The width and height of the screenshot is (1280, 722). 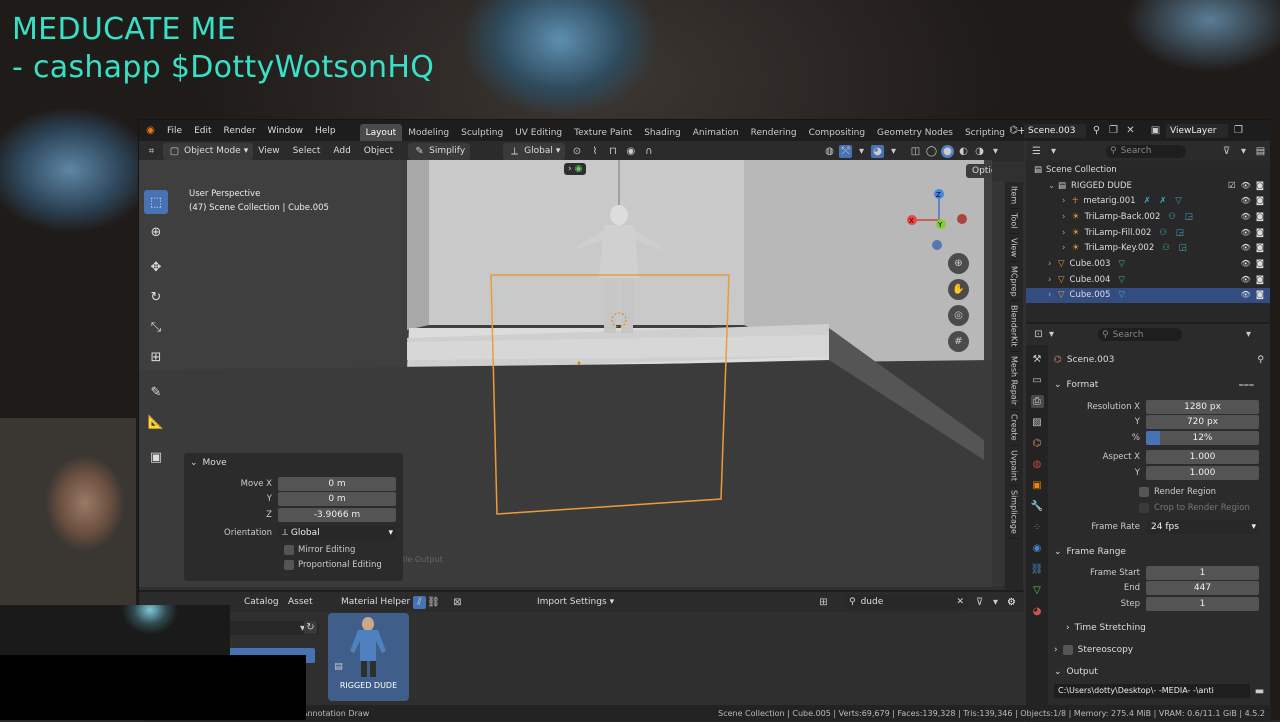 What do you see at coordinates (337, 483) in the screenshot?
I see `move-x-field: 0 m` at bounding box center [337, 483].